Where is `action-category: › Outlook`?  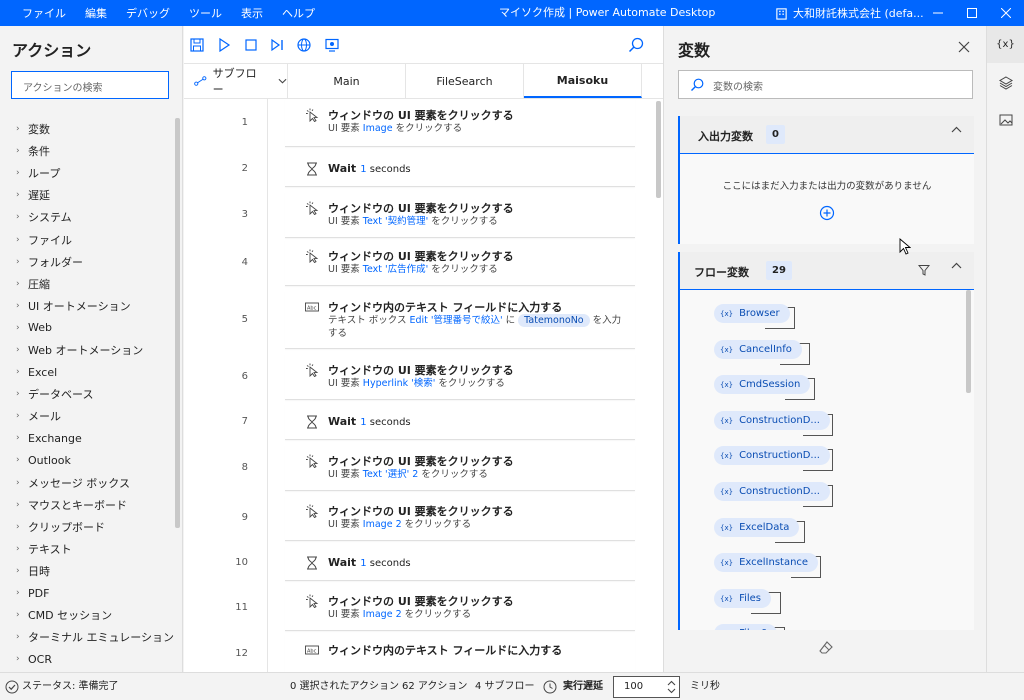
action-category: › Outlook is located at coordinates (87, 460).